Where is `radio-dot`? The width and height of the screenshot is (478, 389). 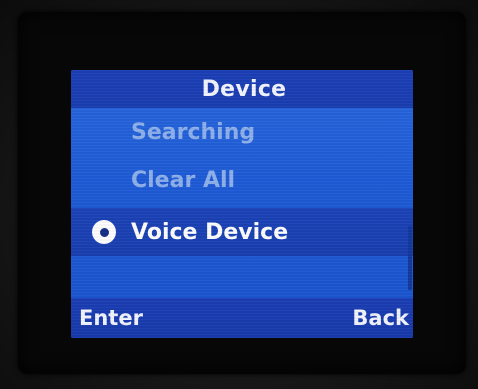
radio-dot is located at coordinates (104, 232).